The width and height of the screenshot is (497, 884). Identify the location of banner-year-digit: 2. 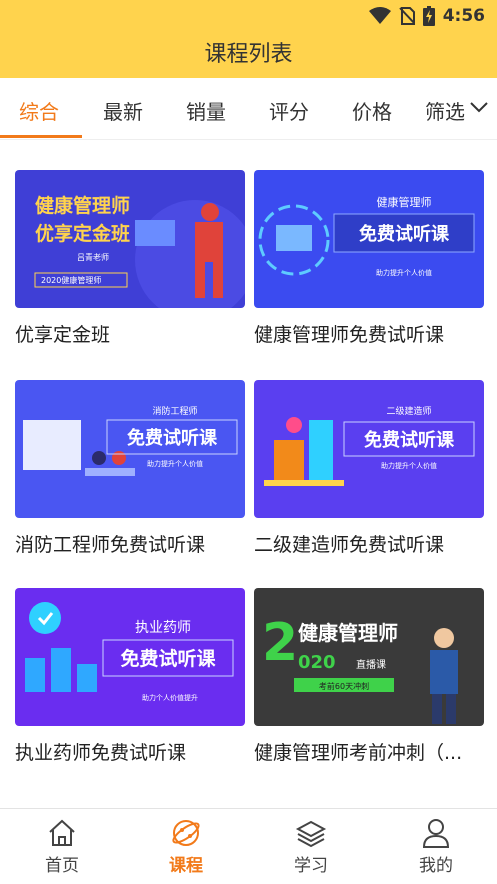
(280, 643).